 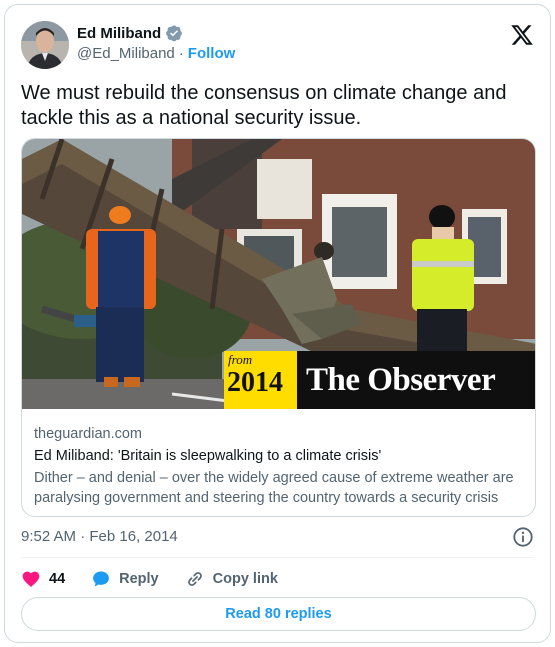 I want to click on like-button: 44, so click(x=43, y=579).